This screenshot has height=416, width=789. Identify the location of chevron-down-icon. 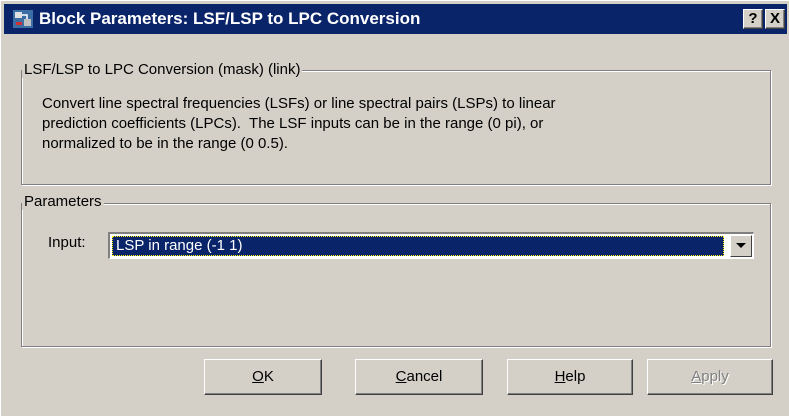
(741, 245).